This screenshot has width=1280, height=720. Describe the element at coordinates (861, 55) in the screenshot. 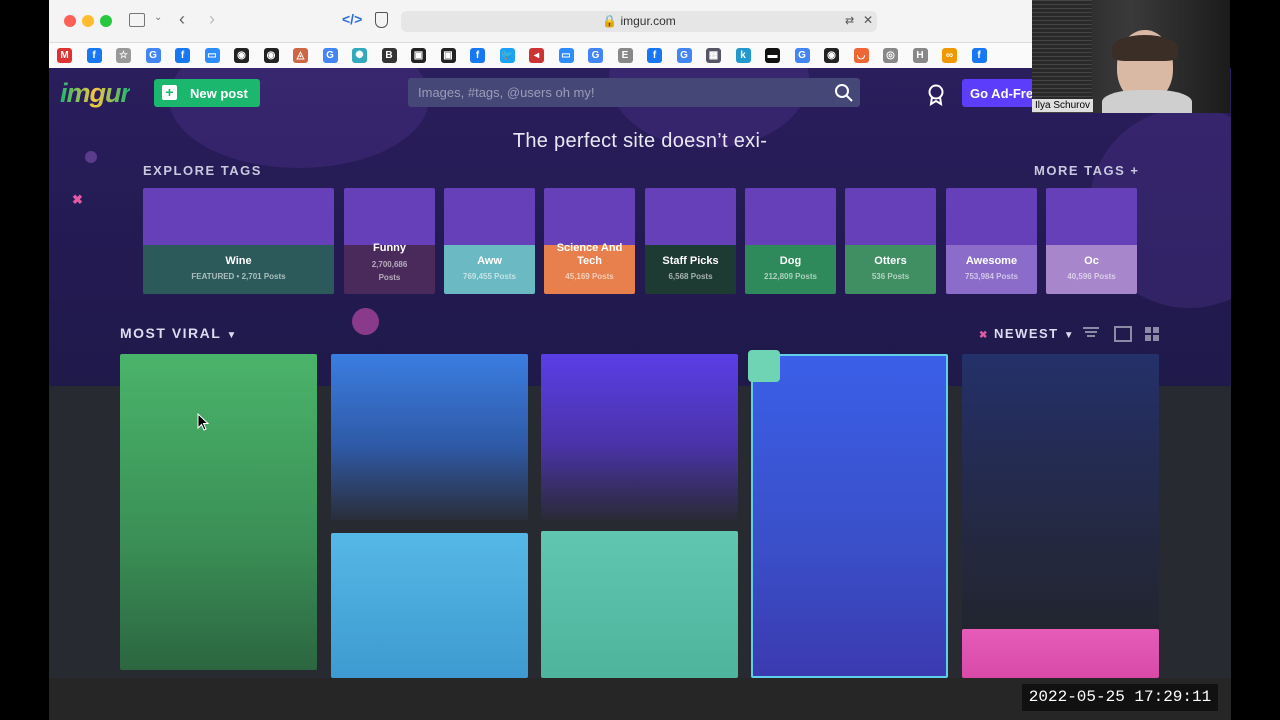

I see `bookmark-icon: ◡` at that location.